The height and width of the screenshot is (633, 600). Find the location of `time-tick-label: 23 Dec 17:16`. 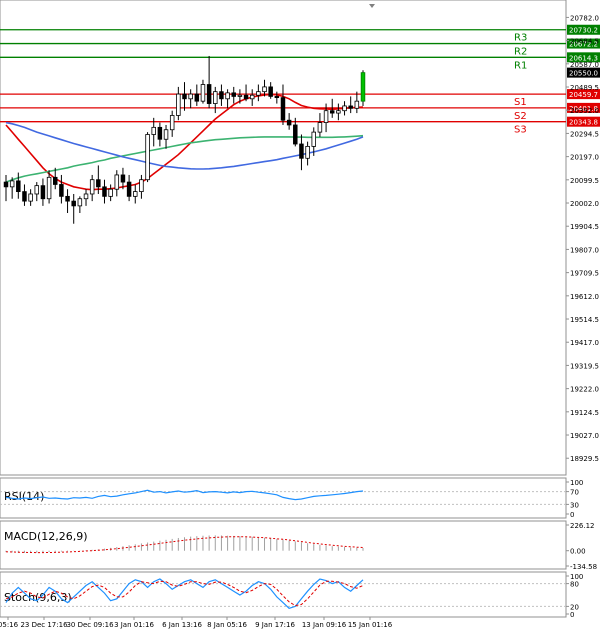

time-tick-label: 23 Dec 17:16 is located at coordinates (44, 625).